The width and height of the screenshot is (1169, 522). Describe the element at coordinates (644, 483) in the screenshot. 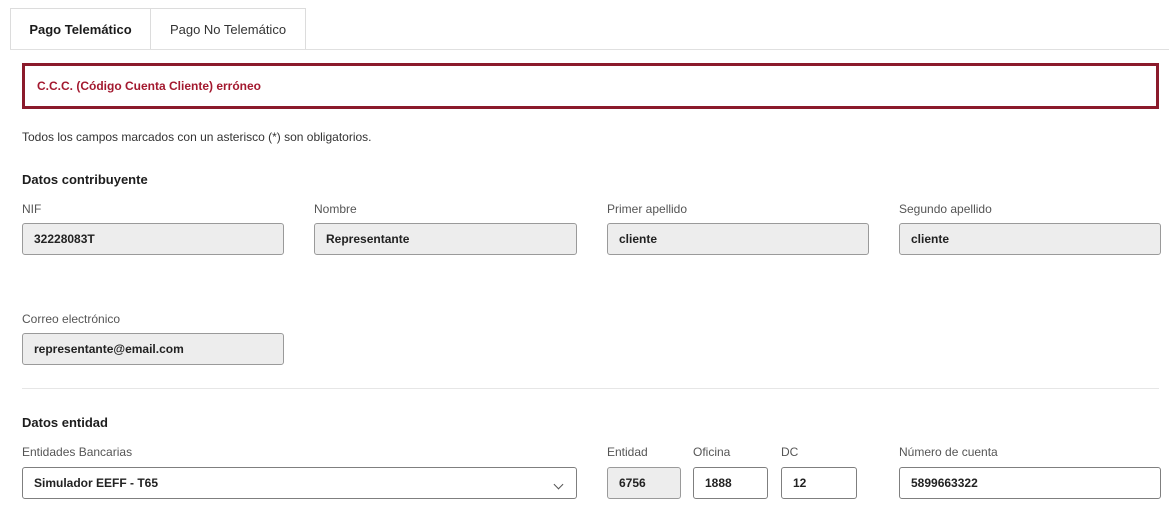

I see `entidad-field: 6756` at that location.